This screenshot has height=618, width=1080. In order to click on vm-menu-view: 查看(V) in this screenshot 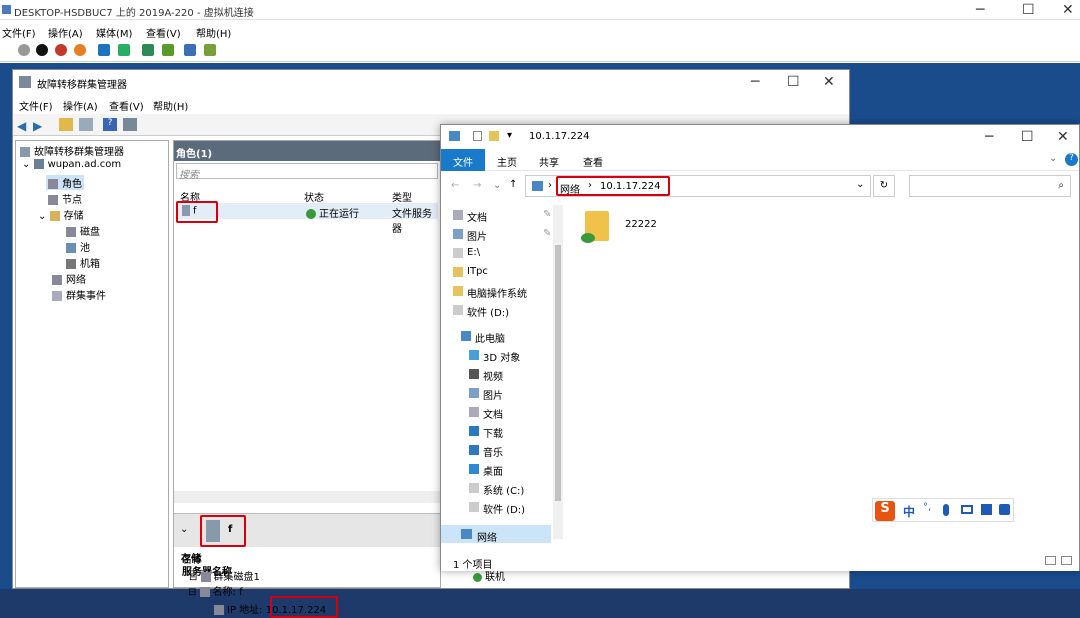, I will do `click(163, 32)`.